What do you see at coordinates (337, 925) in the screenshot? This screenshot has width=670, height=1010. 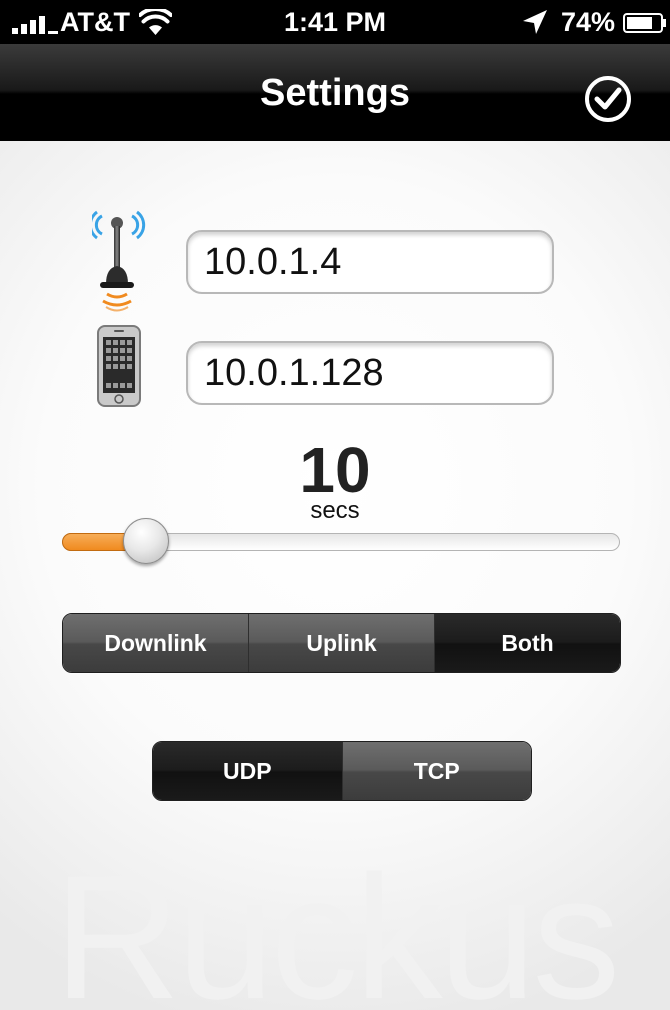 I see `brand-watermark: Ruckus` at bounding box center [337, 925].